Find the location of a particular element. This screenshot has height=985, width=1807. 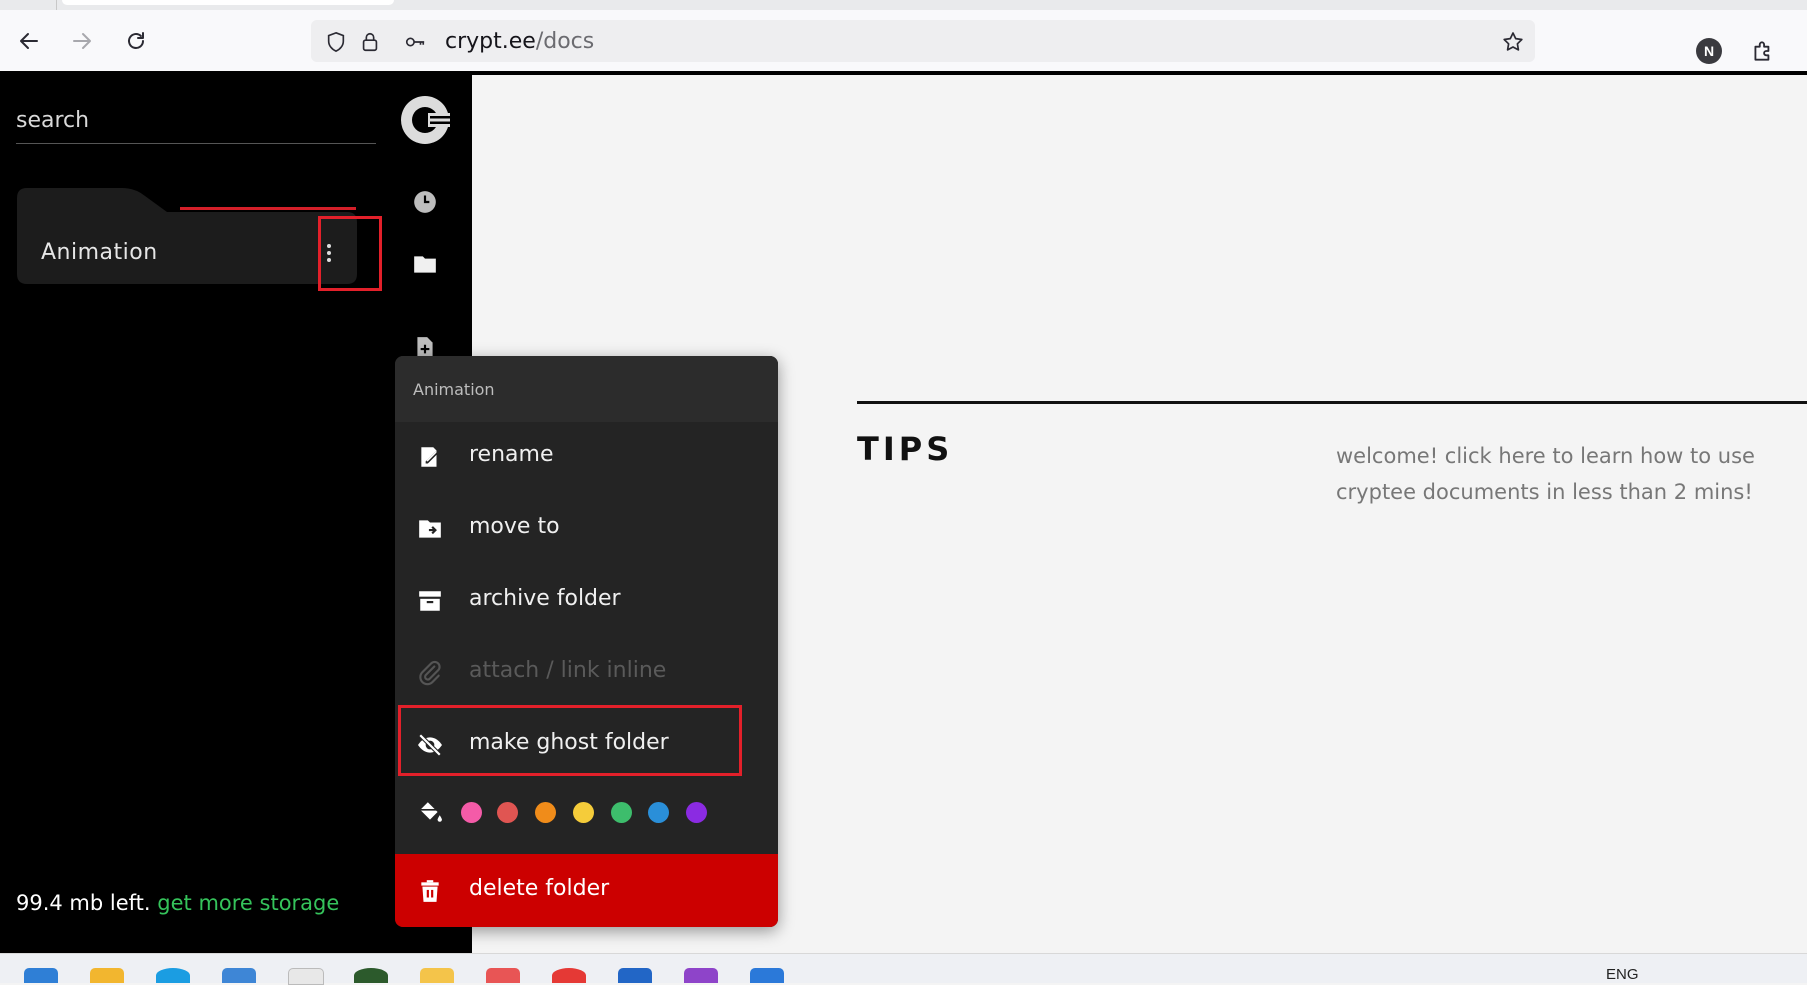

browser-toolbar: crypt.ee/docs N is located at coordinates (903, 40).